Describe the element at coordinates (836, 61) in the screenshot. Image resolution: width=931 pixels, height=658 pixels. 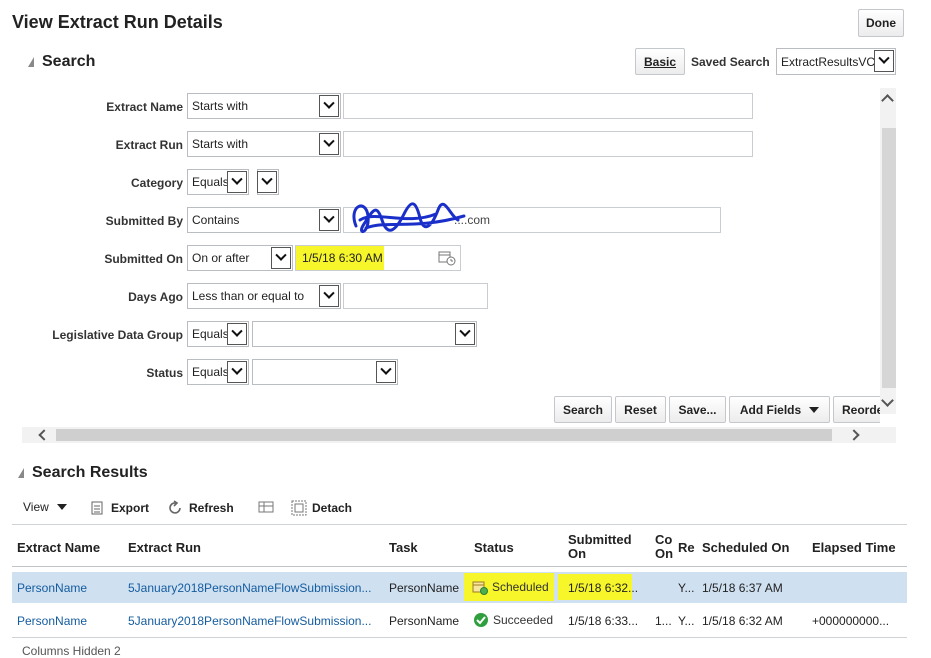
I see `saved-search-select: ExtractResultsVC` at that location.